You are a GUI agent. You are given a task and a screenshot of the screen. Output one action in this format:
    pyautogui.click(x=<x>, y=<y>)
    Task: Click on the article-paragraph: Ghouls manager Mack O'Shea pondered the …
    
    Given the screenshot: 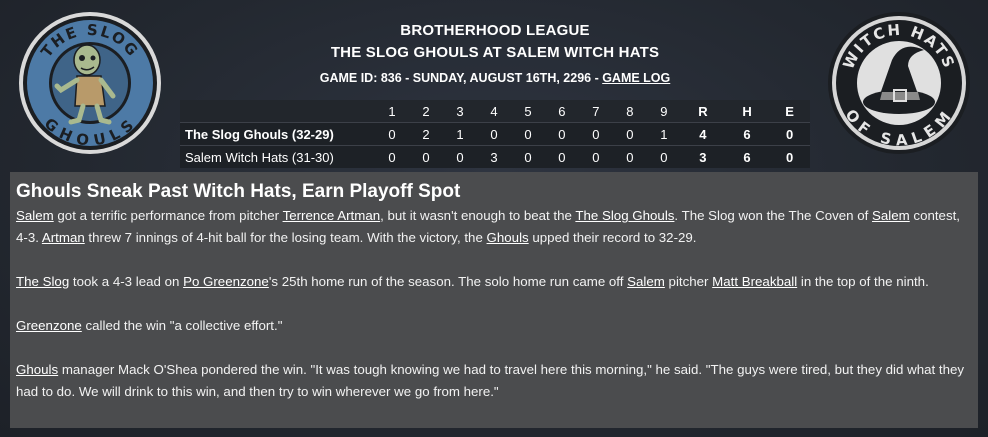 What is the action you would take?
    pyautogui.click(x=494, y=381)
    